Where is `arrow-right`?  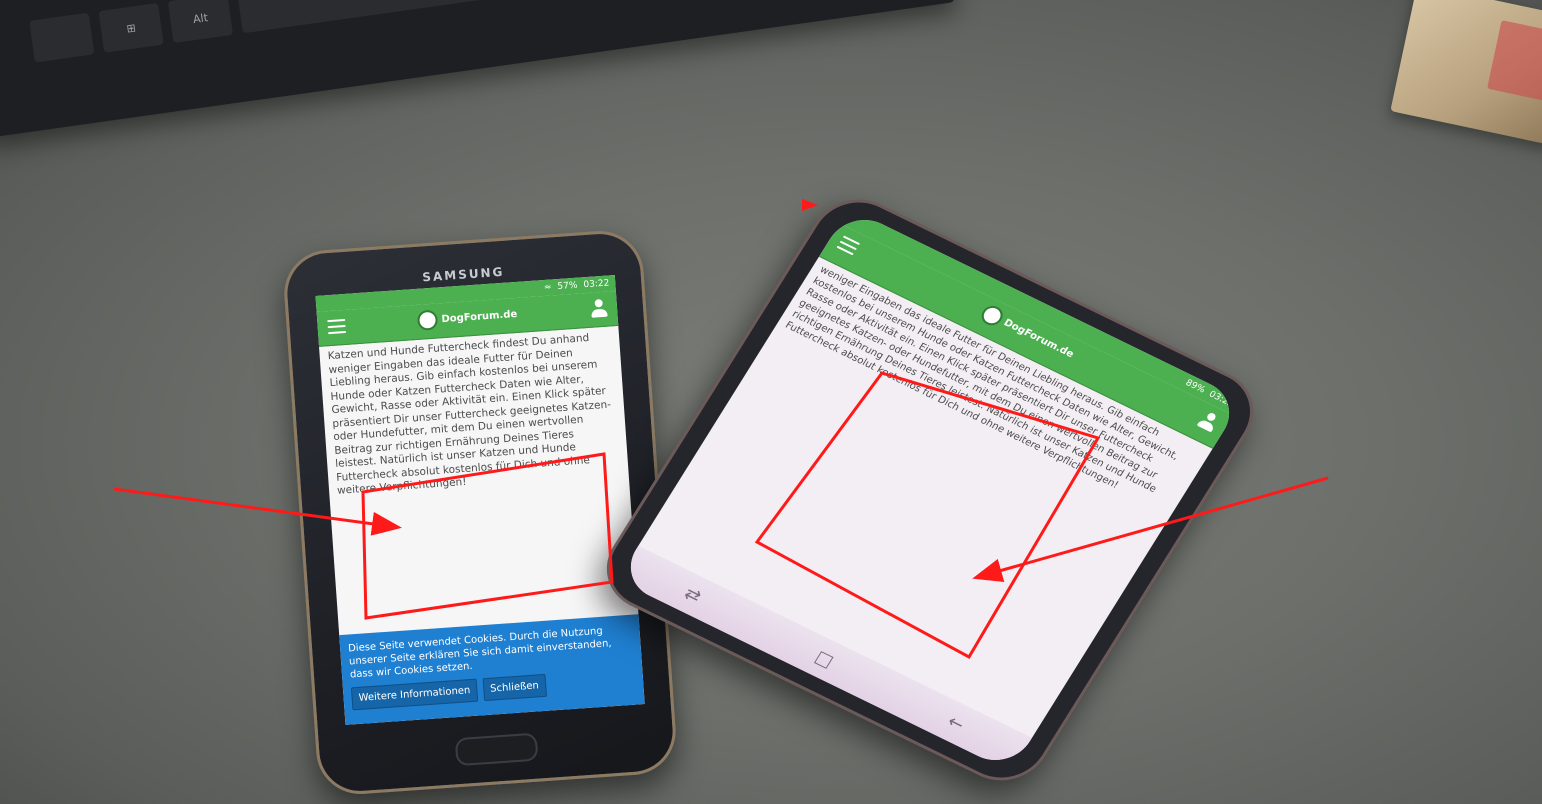 arrow-right is located at coordinates (1150, 529).